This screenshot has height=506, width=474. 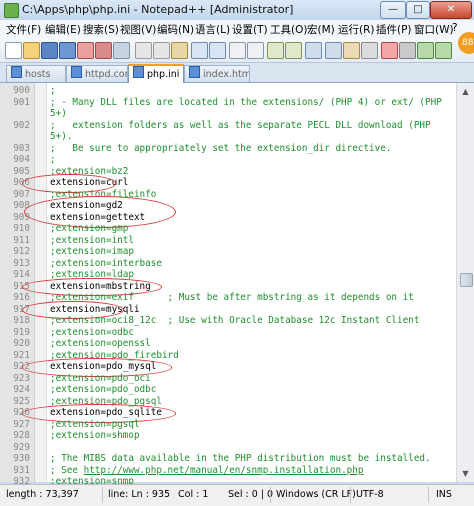 What do you see at coordinates (49, 50) in the screenshot?
I see `save-icon` at bounding box center [49, 50].